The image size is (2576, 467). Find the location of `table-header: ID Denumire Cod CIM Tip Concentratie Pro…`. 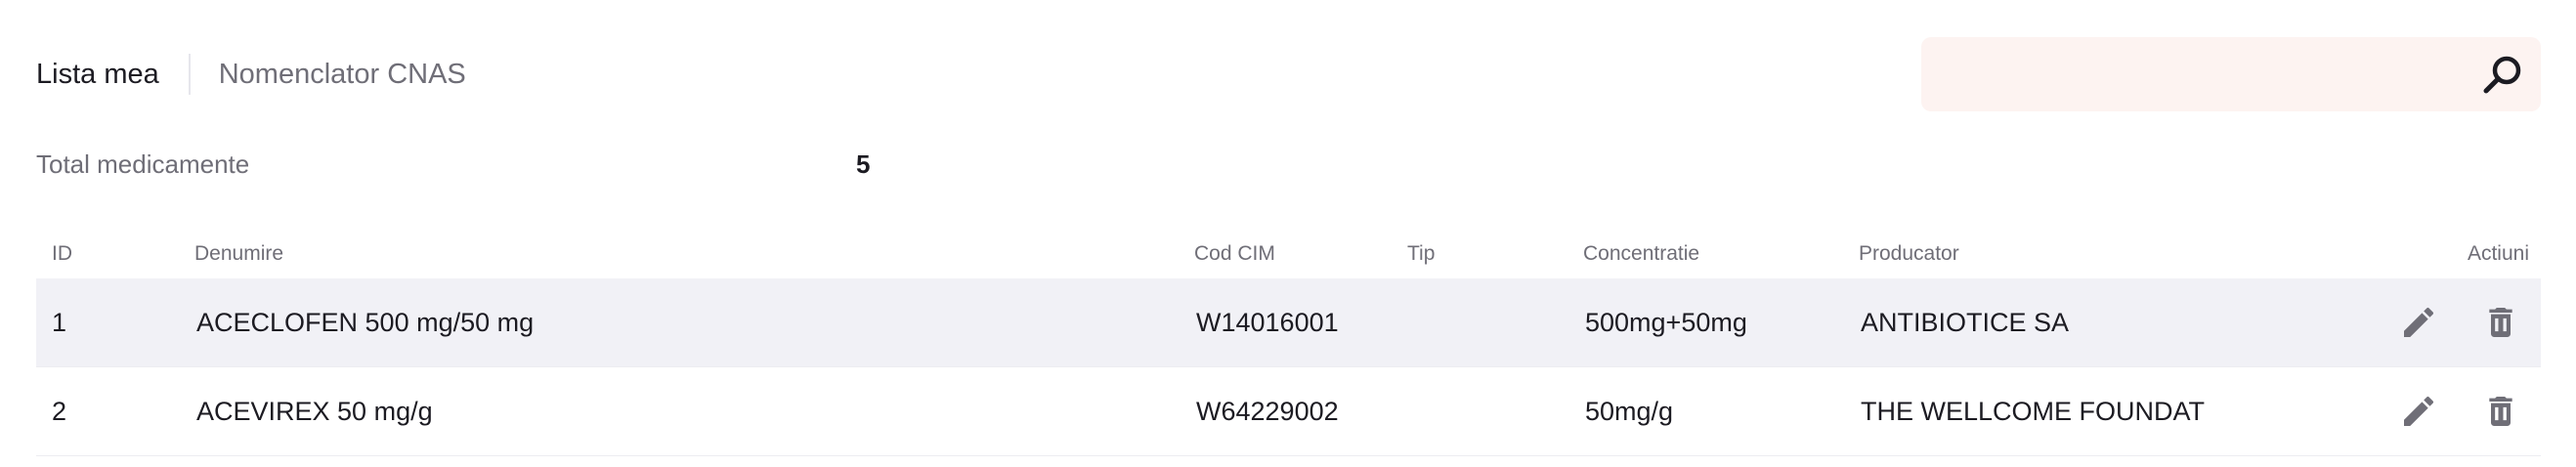

table-header: ID Denumire Cod CIM Tip Concentratie Pro… is located at coordinates (1288, 256).